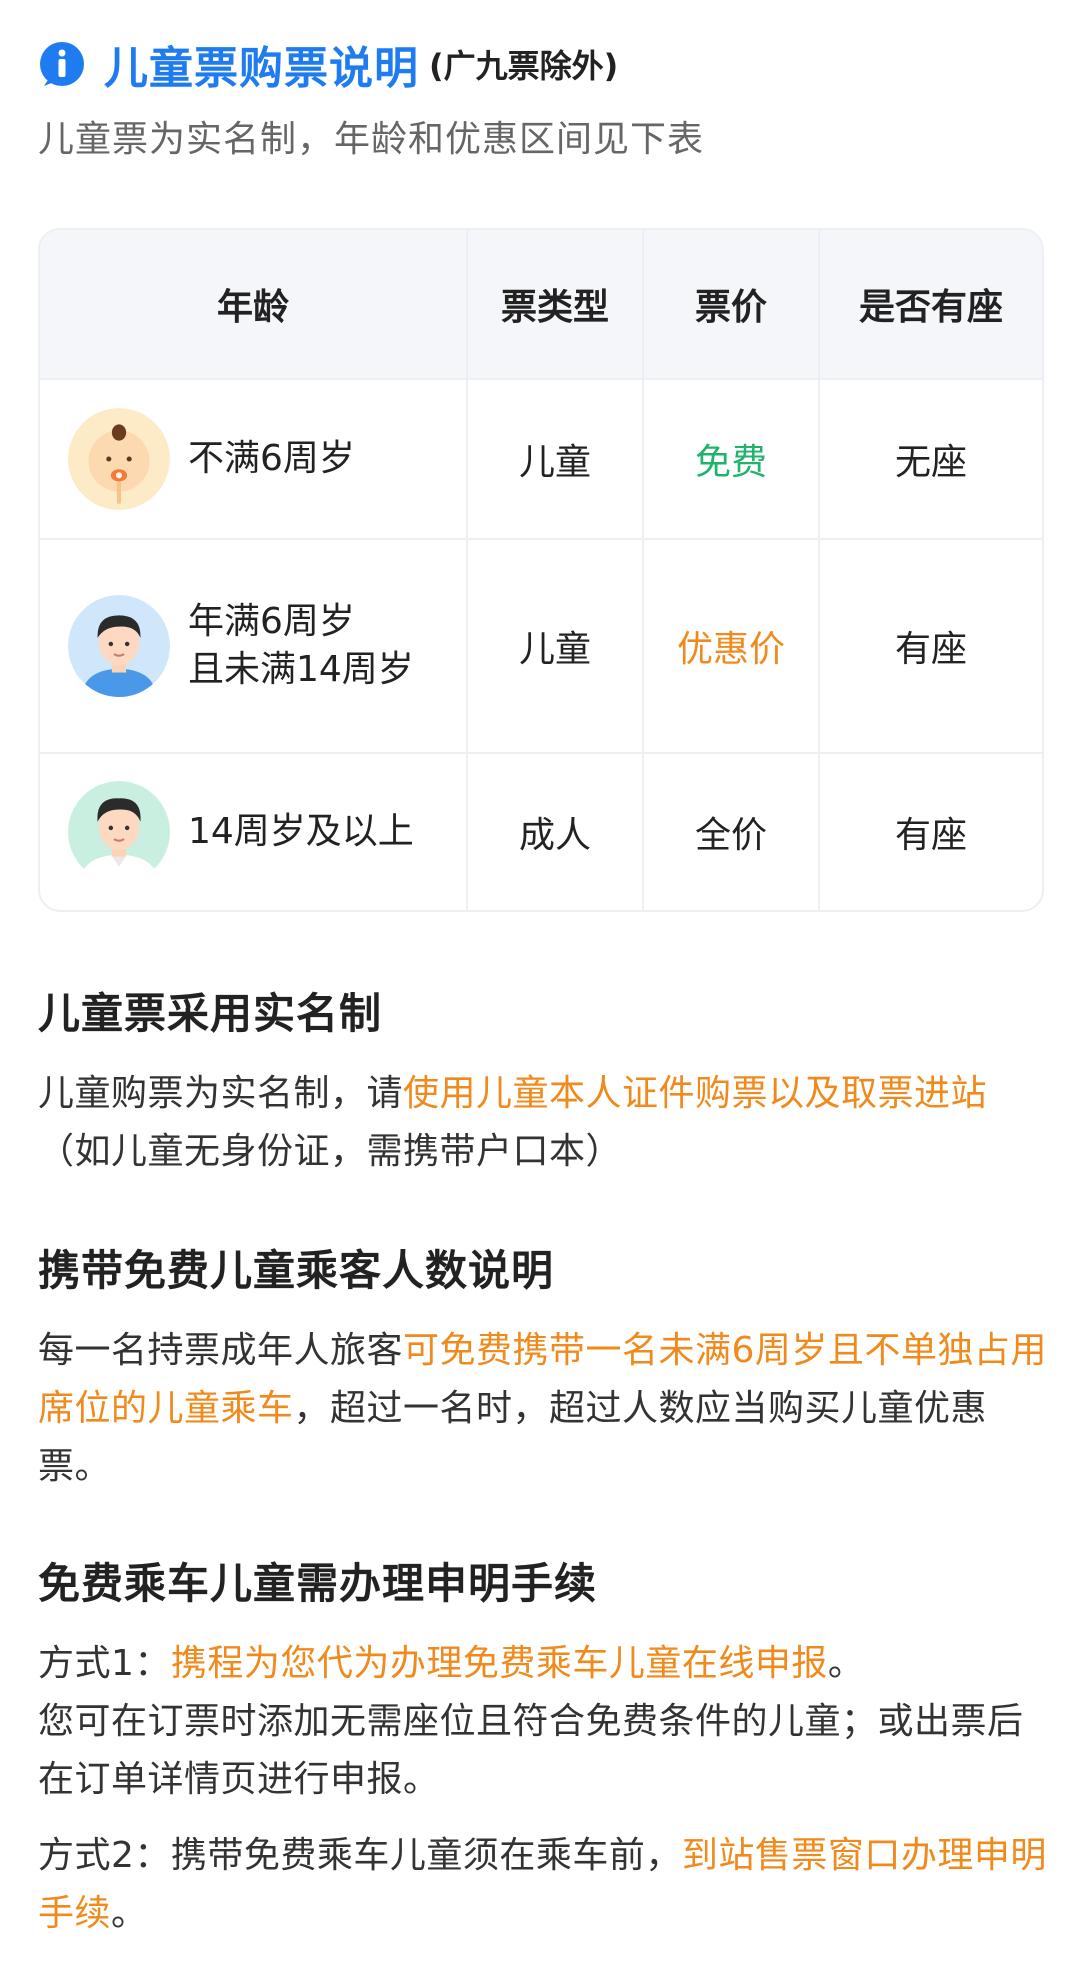 The width and height of the screenshot is (1080, 1977). What do you see at coordinates (531, 1750) in the screenshot?
I see `body-text: 您可在订票时添加无需座位且符合免费条件的儿童；或出票后在订单详情页进行申报。` at bounding box center [531, 1750].